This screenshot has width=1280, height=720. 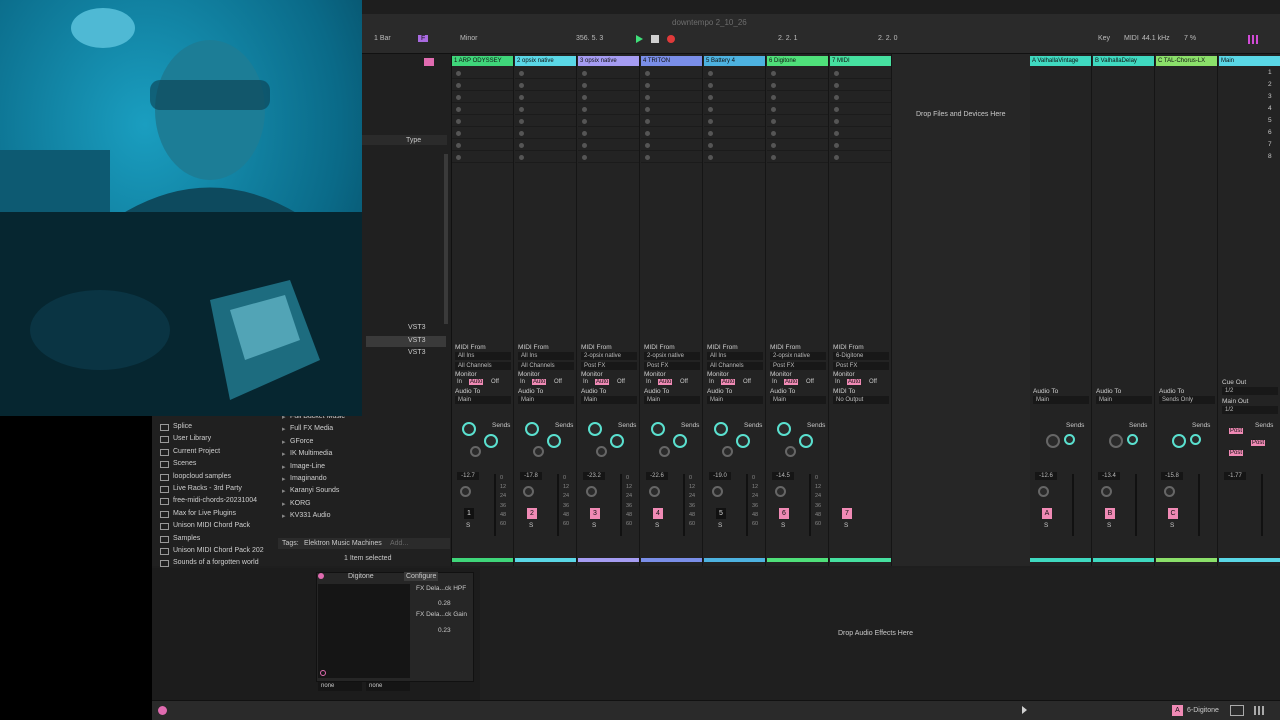 What do you see at coordinates (413, 140) in the screenshot?
I see `type-column-header: Type` at bounding box center [413, 140].